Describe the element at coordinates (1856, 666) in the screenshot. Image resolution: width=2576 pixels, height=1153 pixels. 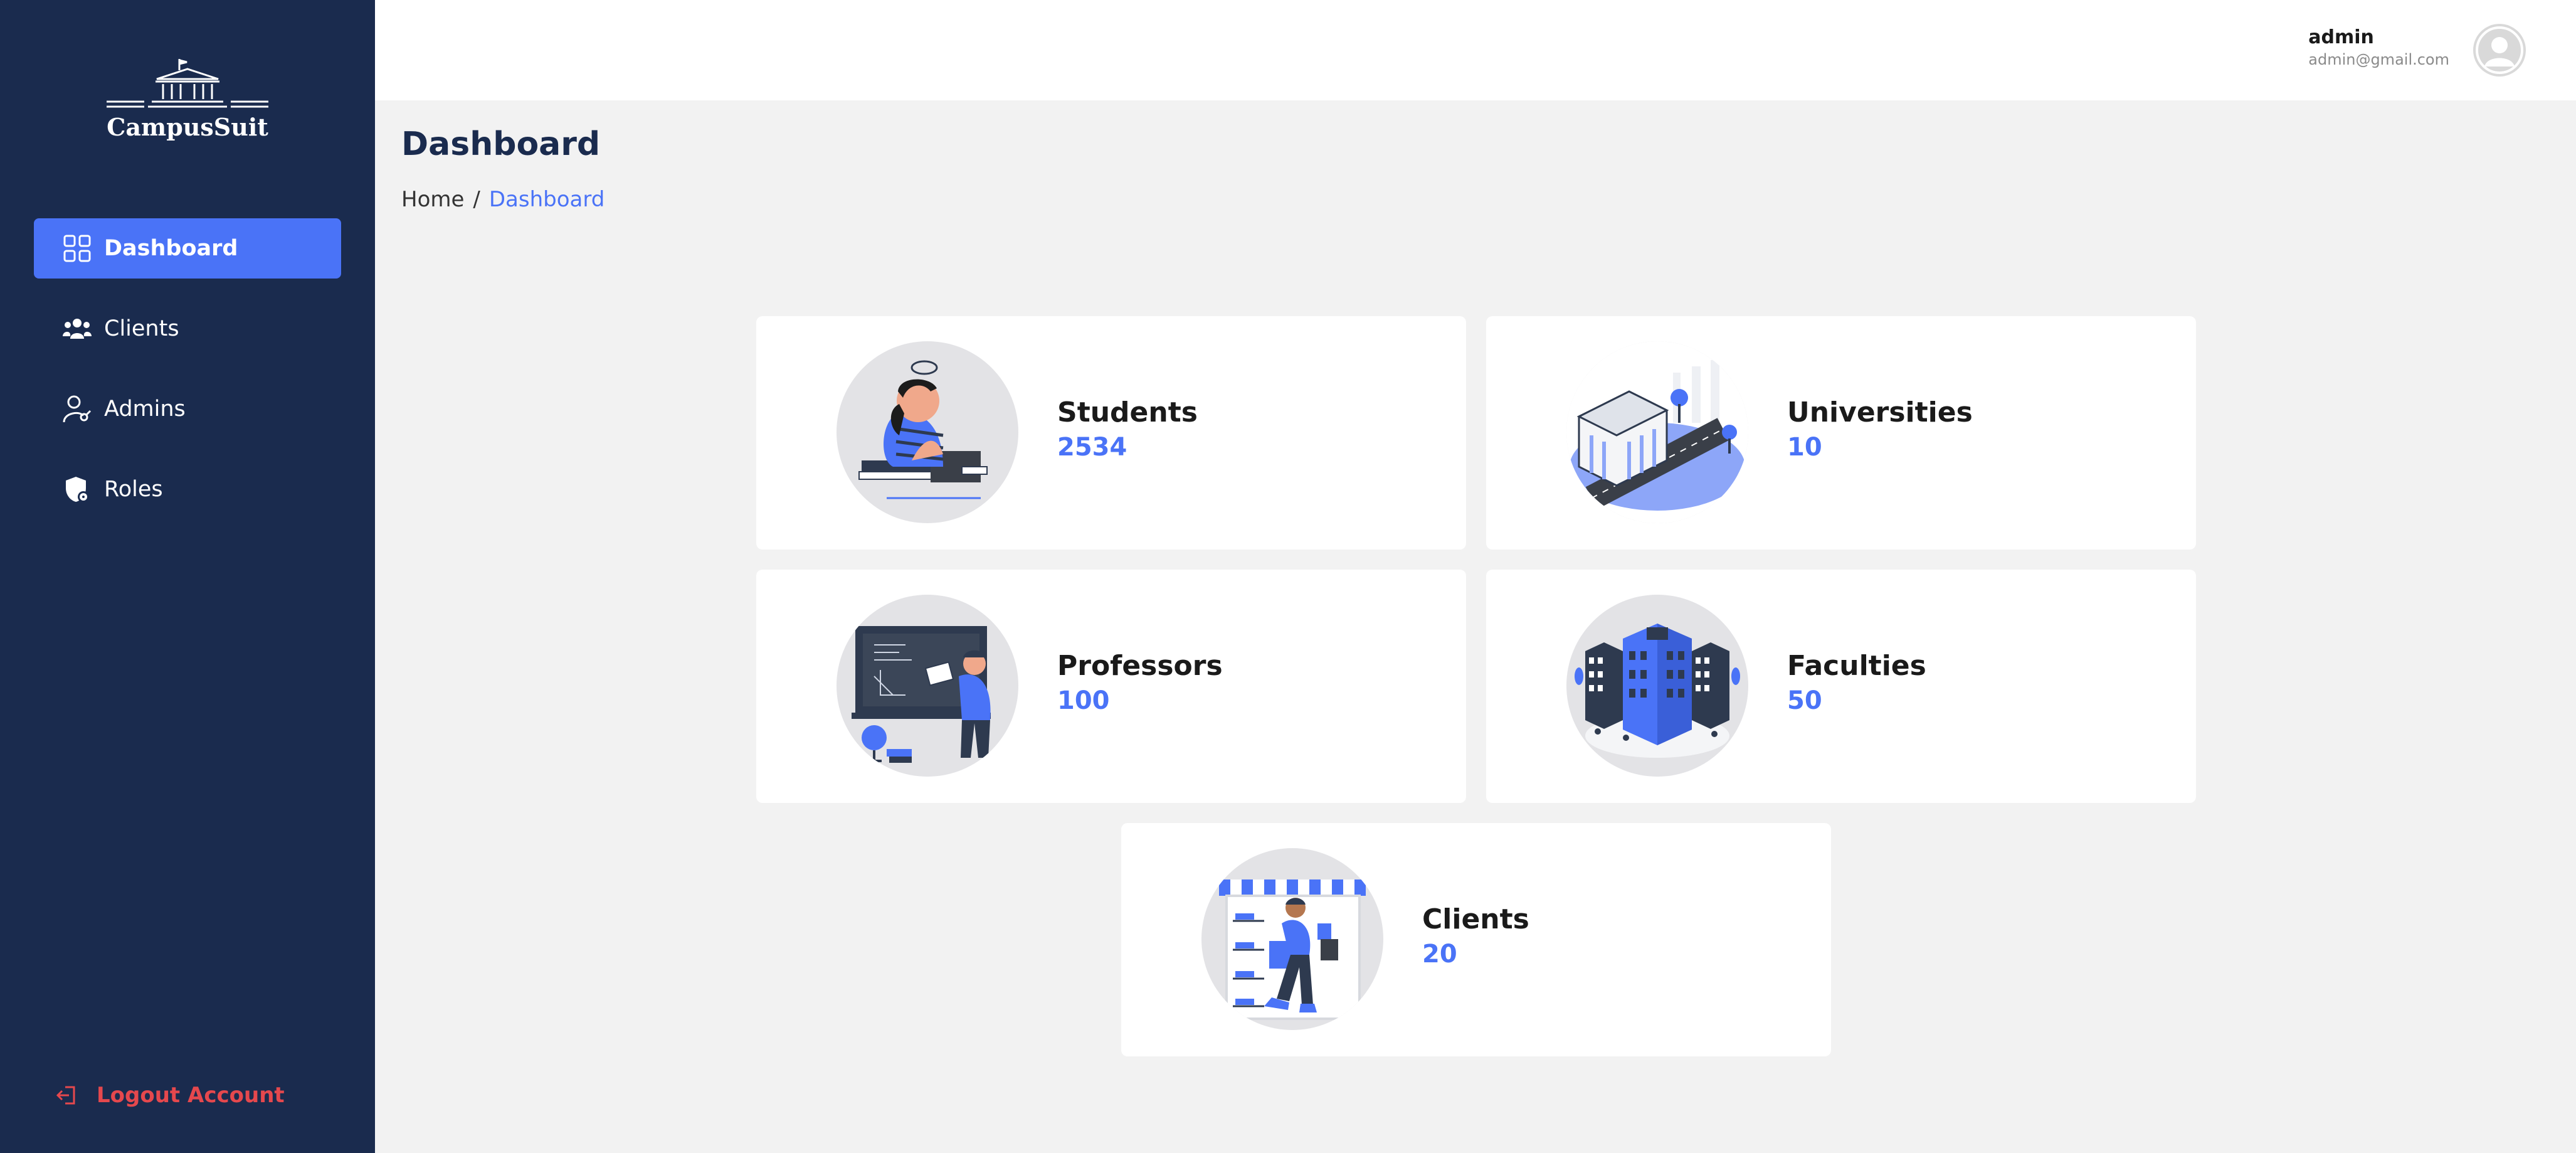
I see `stat-label: Faculties` at that location.